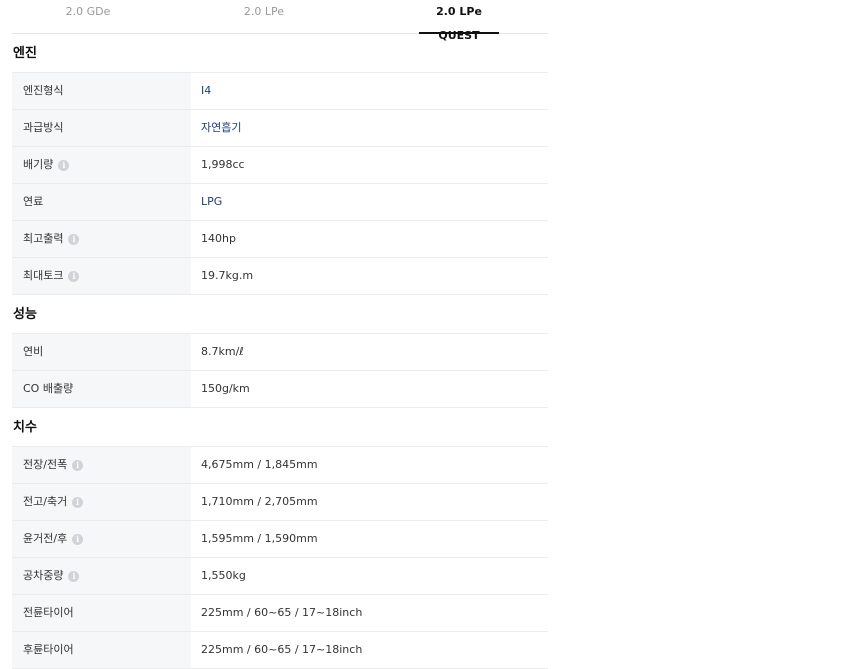 Image resolution: width=864 pixels, height=669 pixels. What do you see at coordinates (280, 202) in the screenshot?
I see `spec-row: 연료 LPG` at bounding box center [280, 202].